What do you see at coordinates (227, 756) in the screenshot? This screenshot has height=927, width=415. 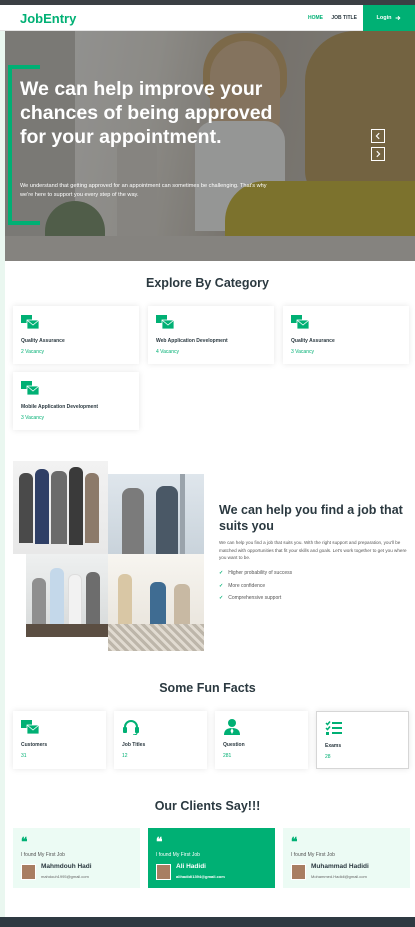 I see `fact-value: 281` at bounding box center [227, 756].